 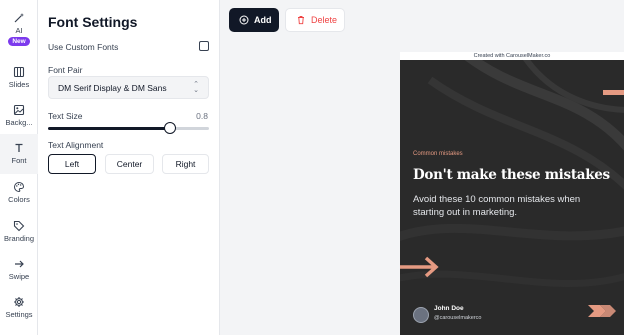 What do you see at coordinates (190, 128) in the screenshot?
I see `text-size-slider-rest` at bounding box center [190, 128].